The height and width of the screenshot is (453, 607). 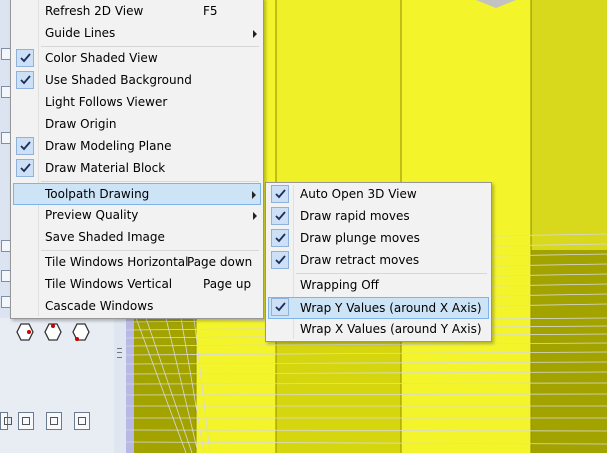 What do you see at coordinates (26, 421) in the screenshot?
I see `align-tool-icon` at bounding box center [26, 421].